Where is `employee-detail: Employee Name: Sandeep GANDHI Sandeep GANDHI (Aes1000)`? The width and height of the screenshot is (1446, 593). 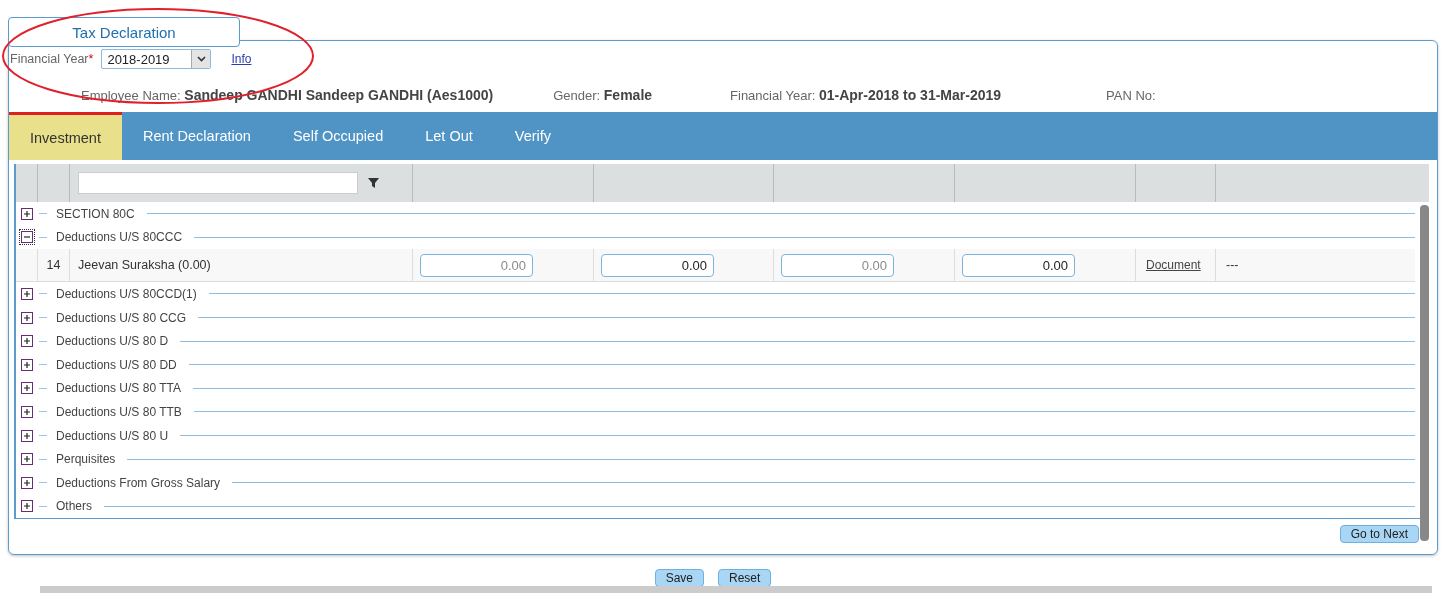 employee-detail: Employee Name: Sandeep GANDHI Sandeep GANDHI (Aes1000) is located at coordinates (287, 95).